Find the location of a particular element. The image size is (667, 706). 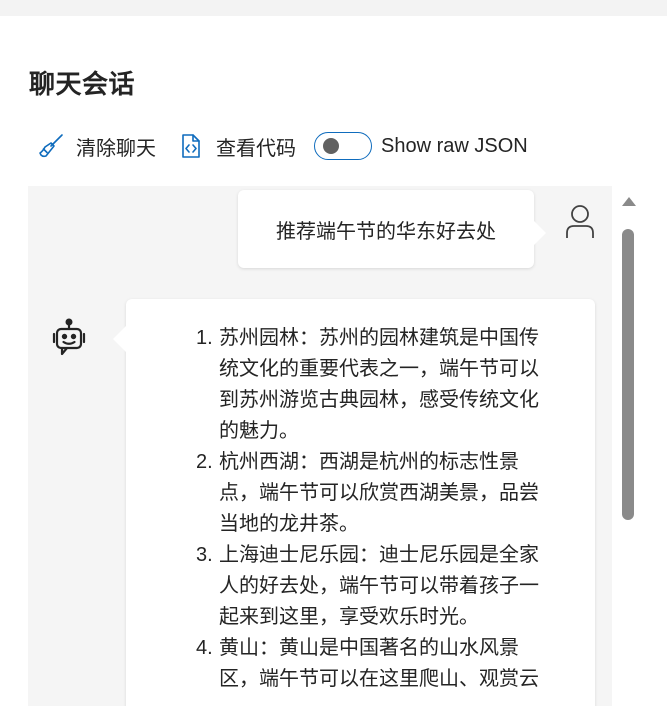

scrollbar-thumb is located at coordinates (628, 374).